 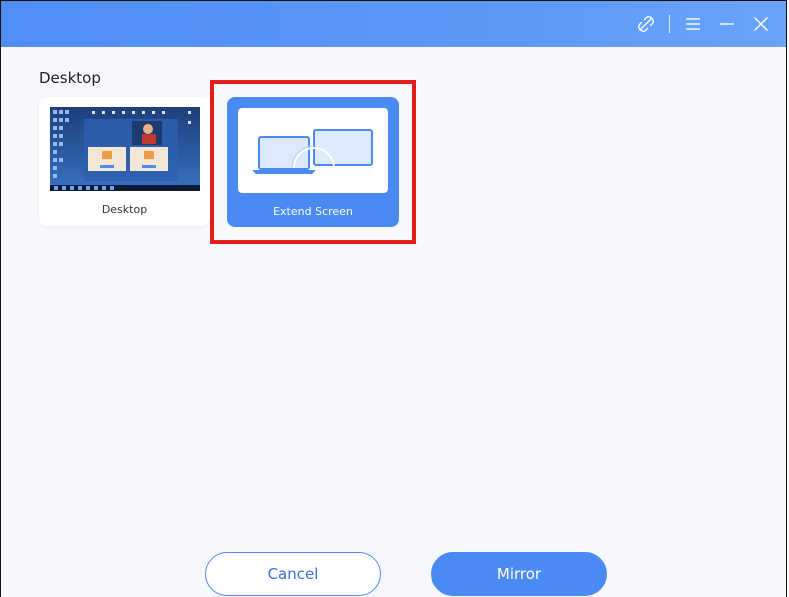 I want to click on titlebar-separator, so click(x=669, y=24).